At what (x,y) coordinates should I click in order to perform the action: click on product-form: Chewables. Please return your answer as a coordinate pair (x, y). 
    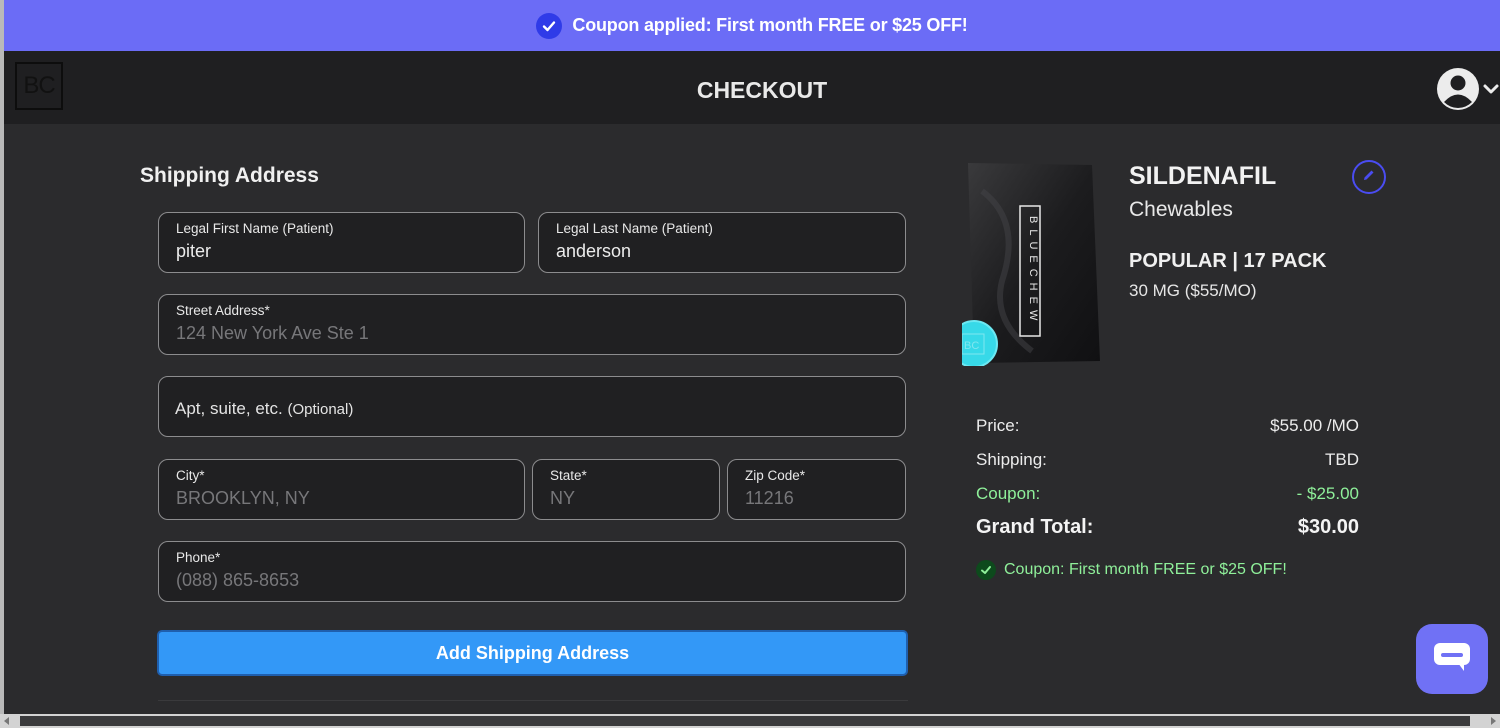
    Looking at the image, I should click on (1181, 209).